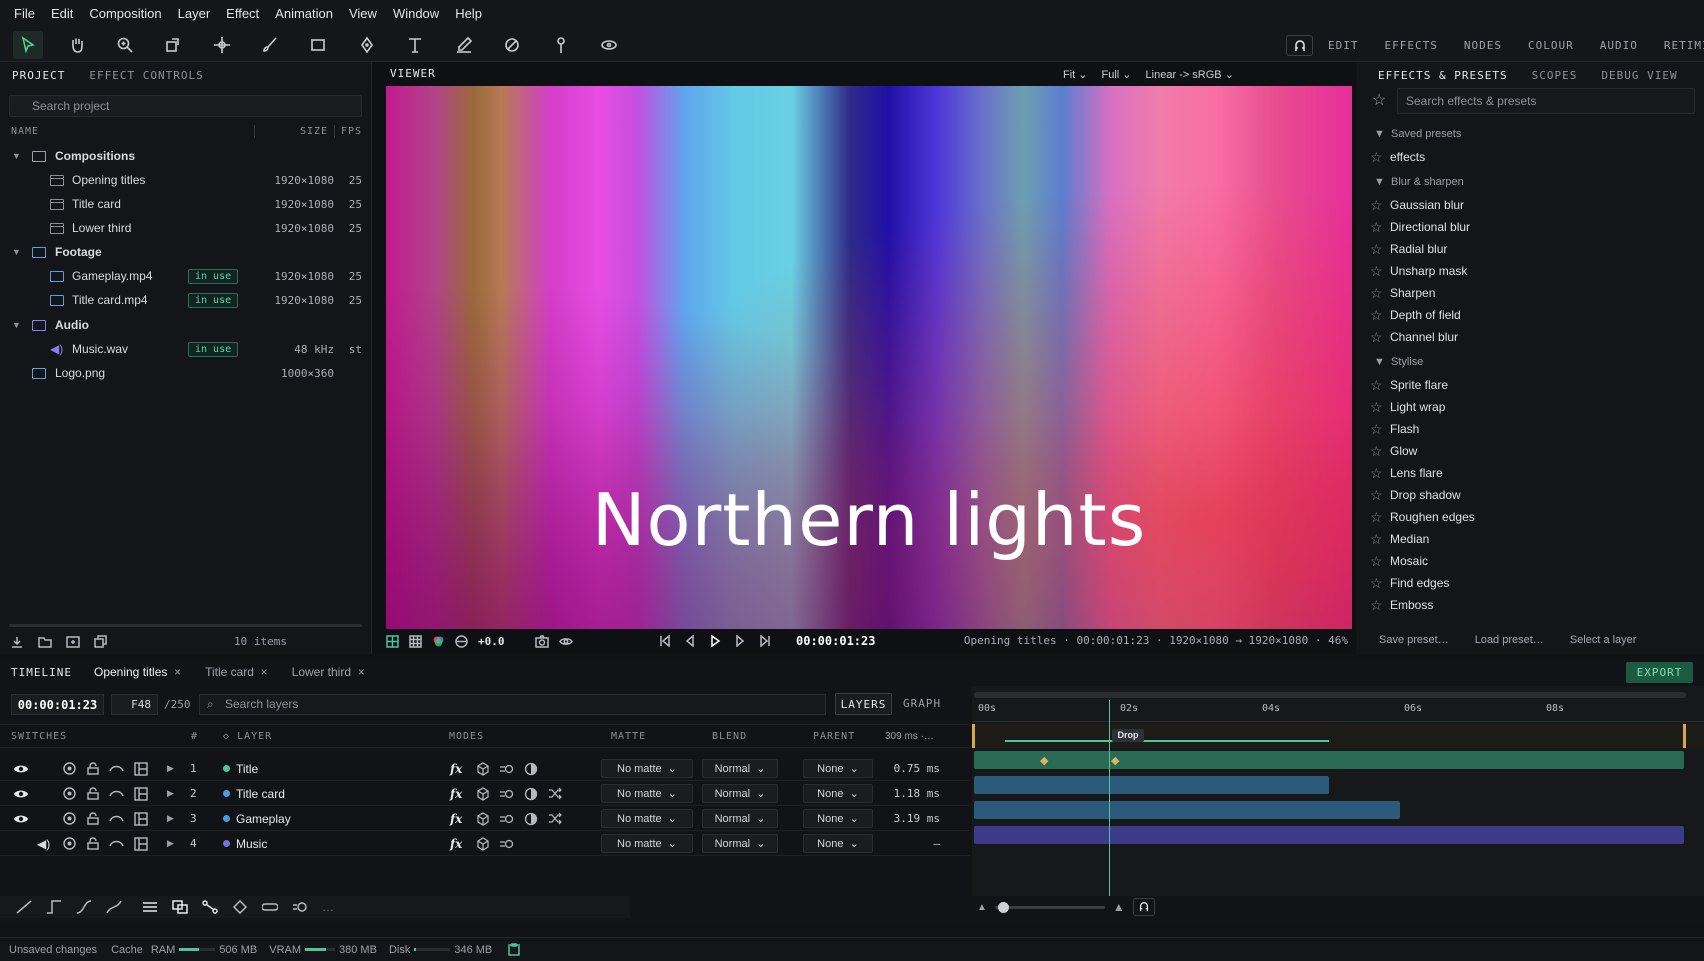 This screenshot has width=1704, height=961. What do you see at coordinates (240, 907) in the screenshot?
I see `keyframe-diamond-icon` at bounding box center [240, 907].